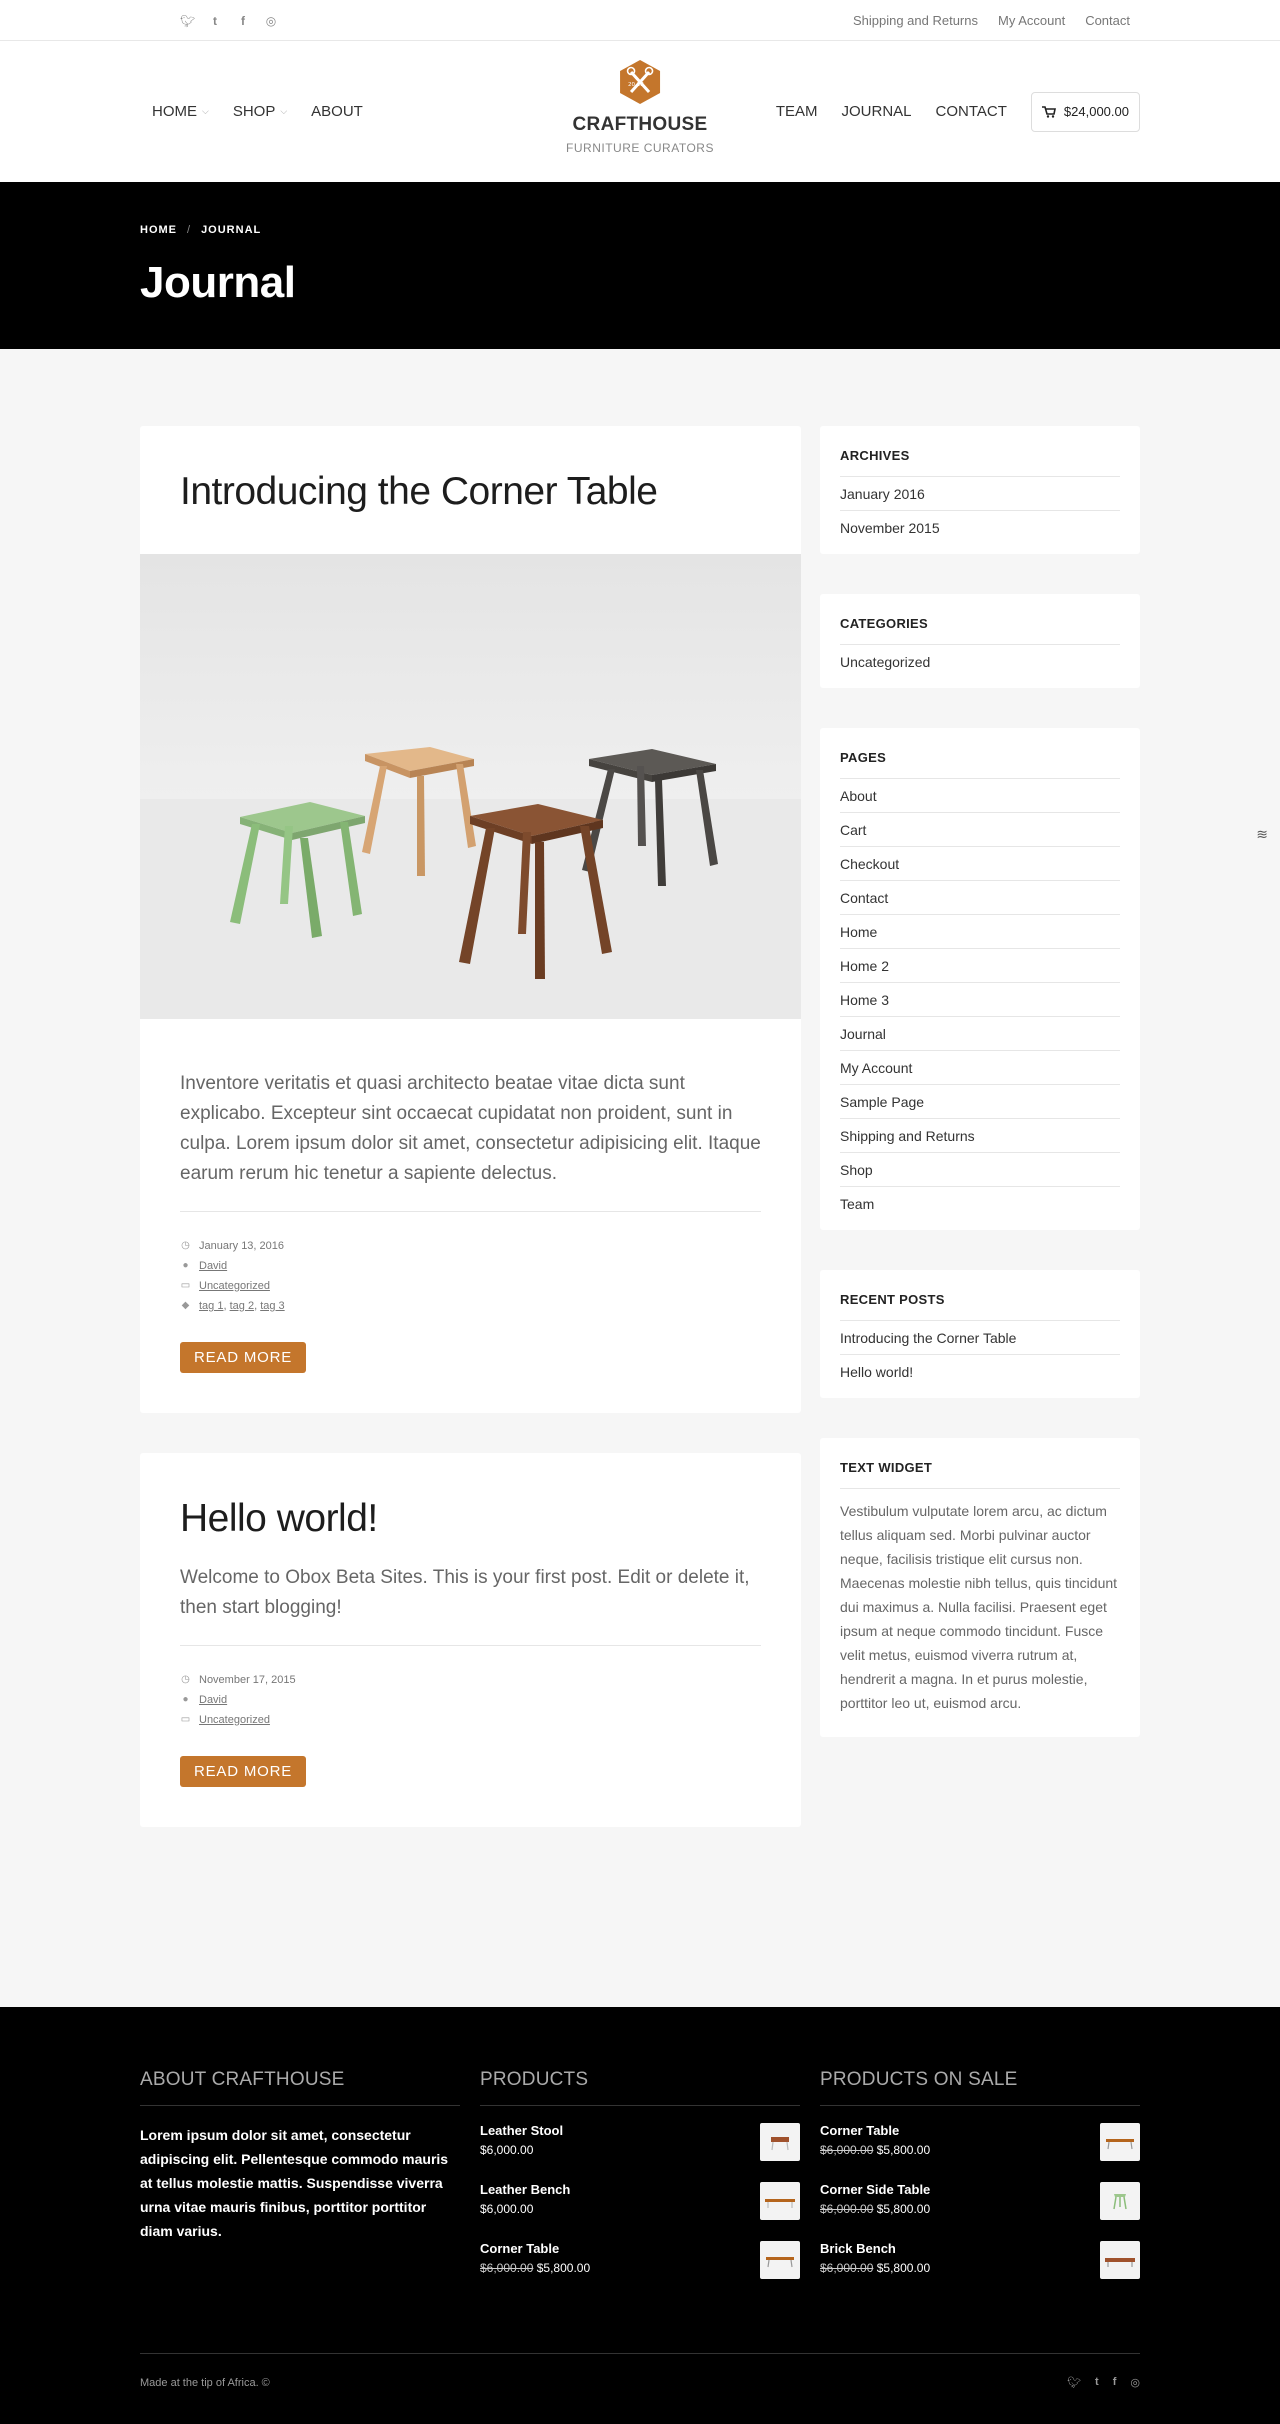 Image resolution: width=1280 pixels, height=2424 pixels. What do you see at coordinates (337, 111) in the screenshot?
I see `nav-about: ABOUT` at bounding box center [337, 111].